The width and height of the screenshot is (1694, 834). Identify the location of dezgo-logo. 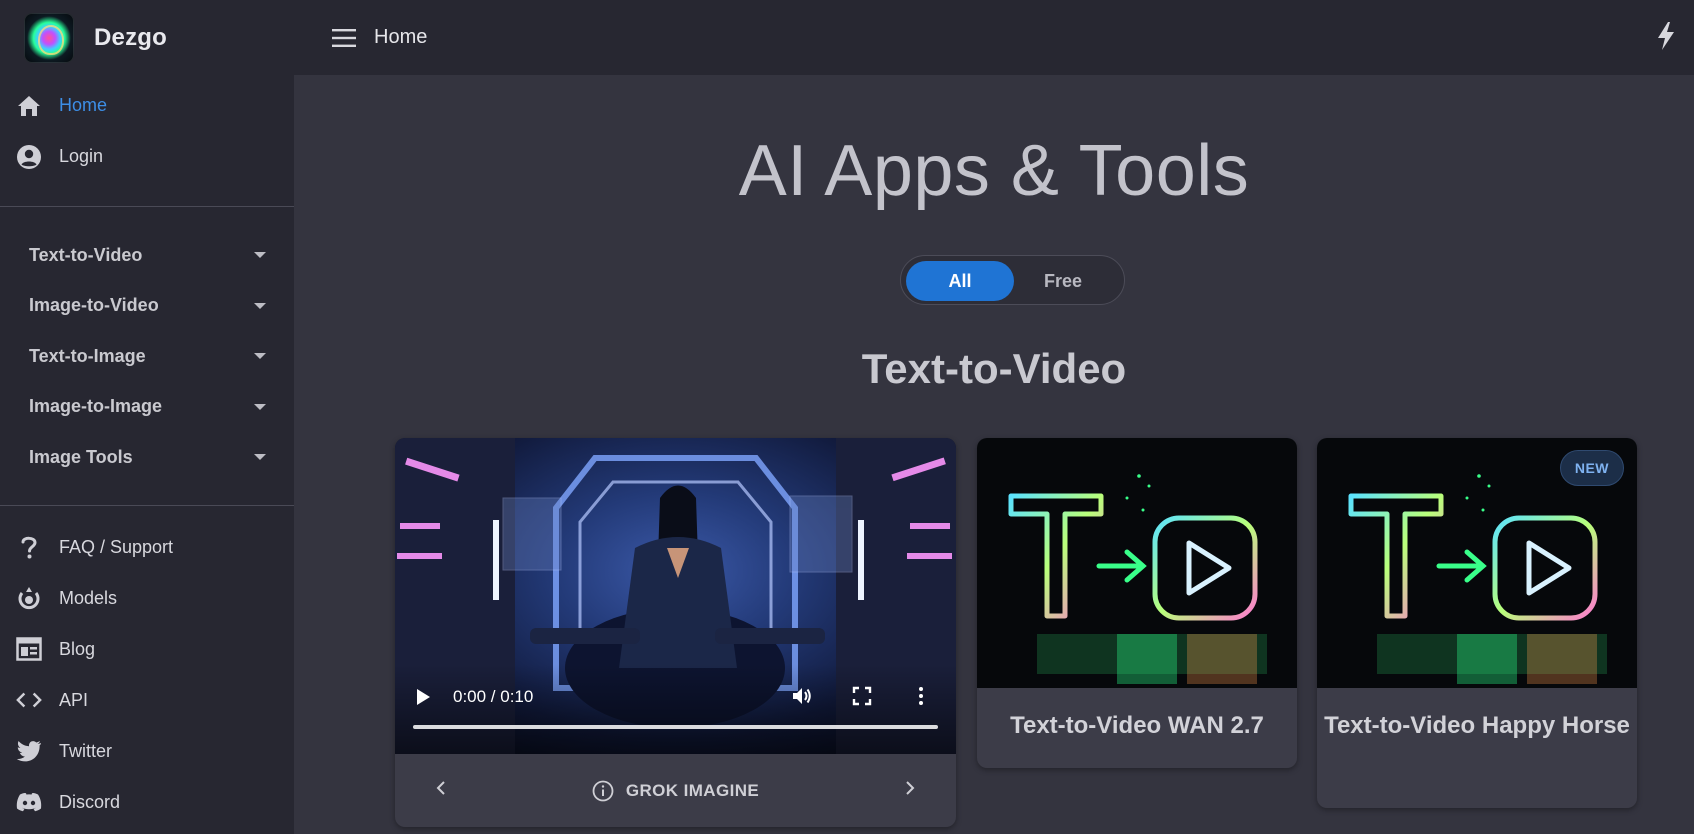
(49, 37).